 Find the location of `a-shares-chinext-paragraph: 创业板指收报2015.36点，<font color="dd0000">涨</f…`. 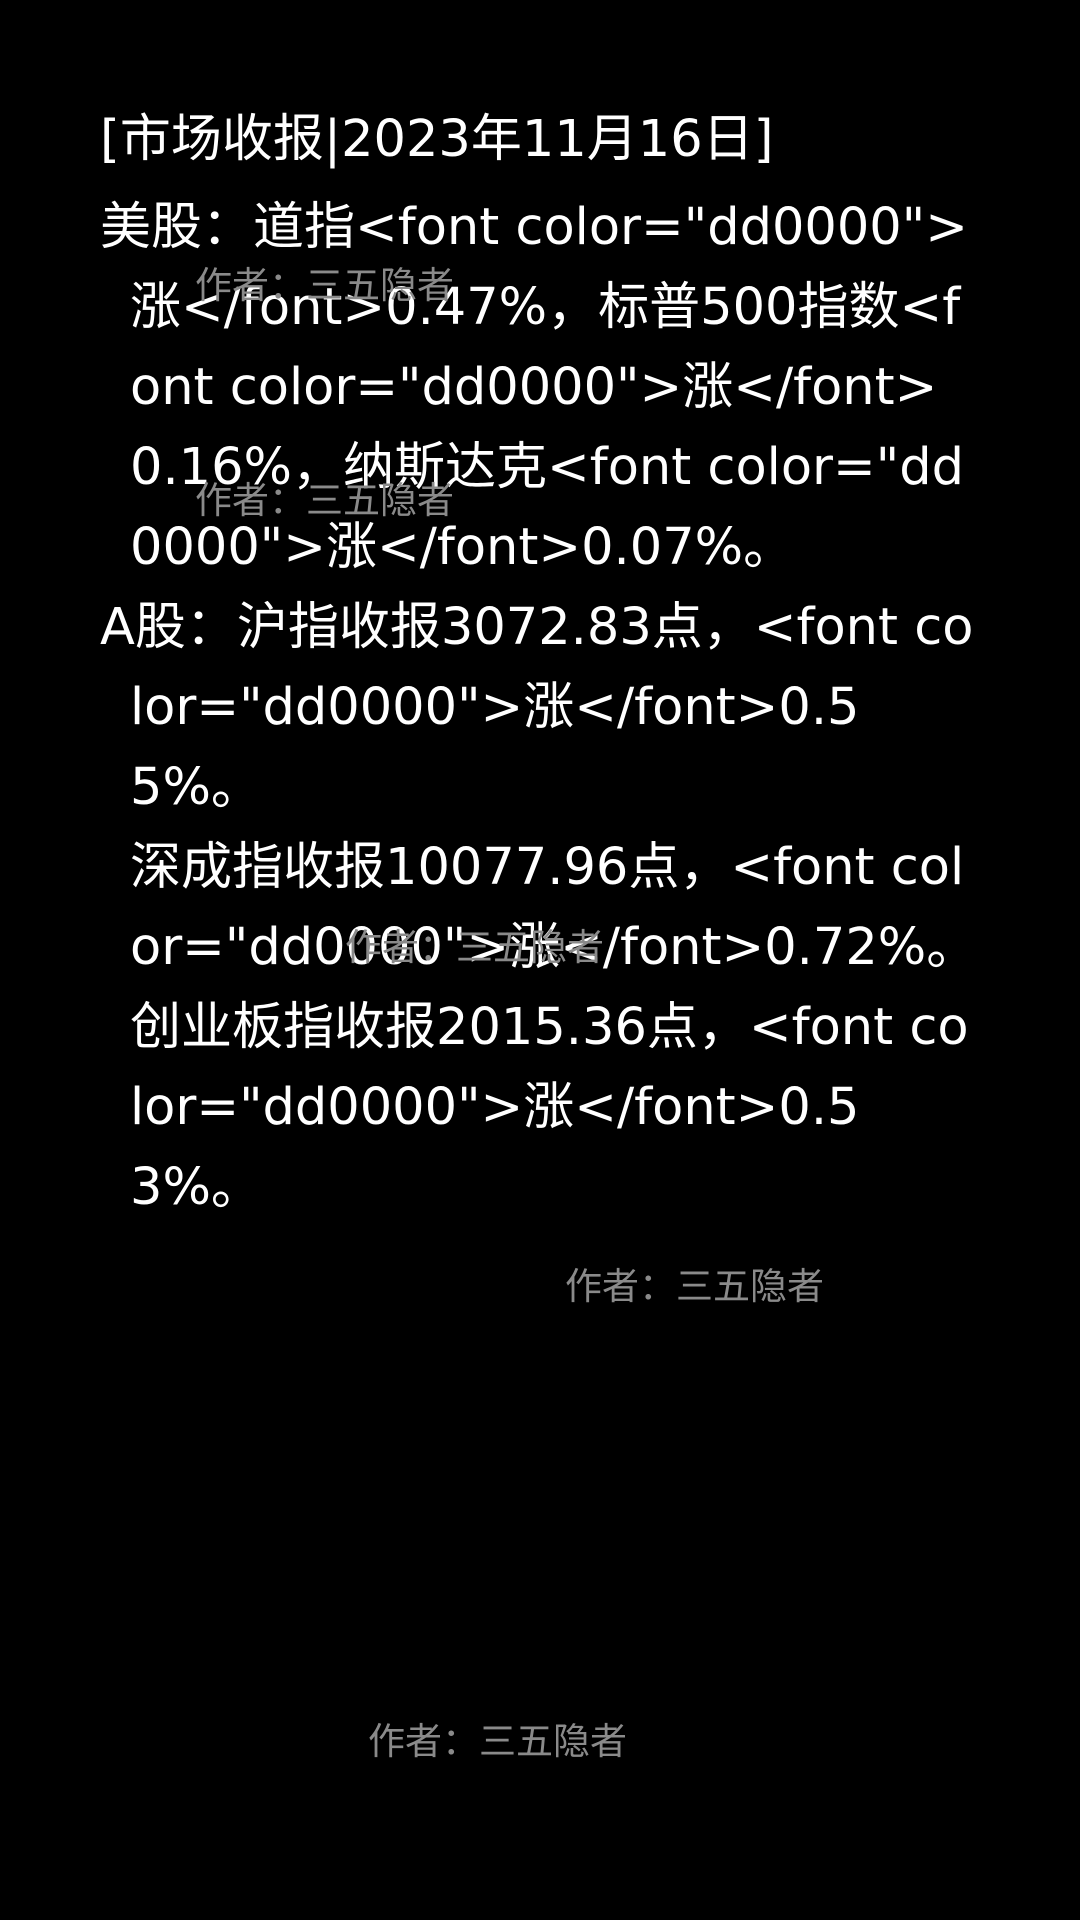

a-shares-chinext-paragraph: 创业板指收报2015.36点，<font color="dd0000">涨</f… is located at coordinates (549, 1107).